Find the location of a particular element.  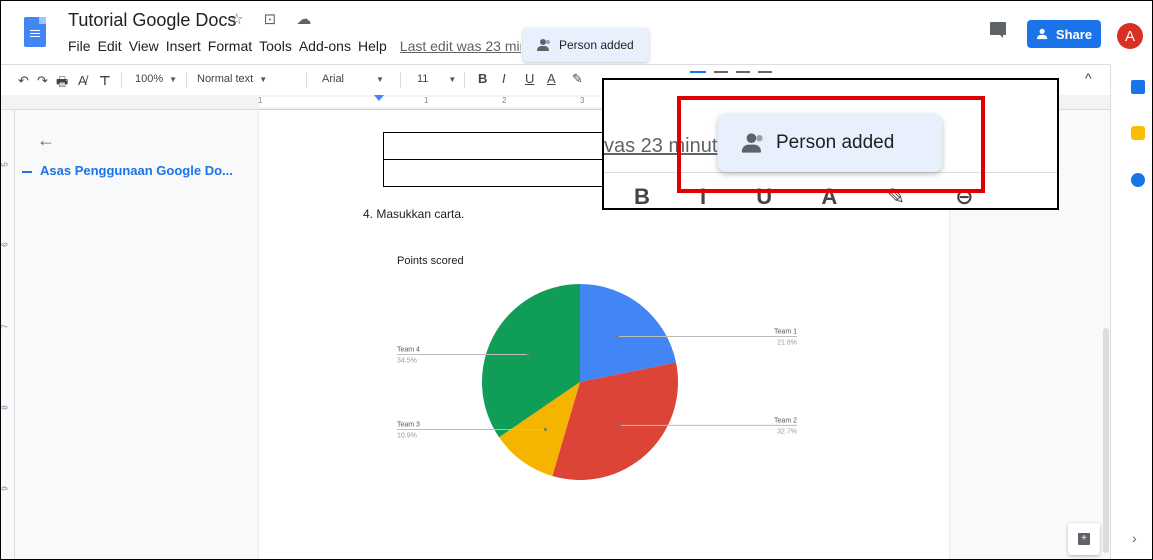

zoom-select: 100% ▼ is located at coordinates (156, 79).